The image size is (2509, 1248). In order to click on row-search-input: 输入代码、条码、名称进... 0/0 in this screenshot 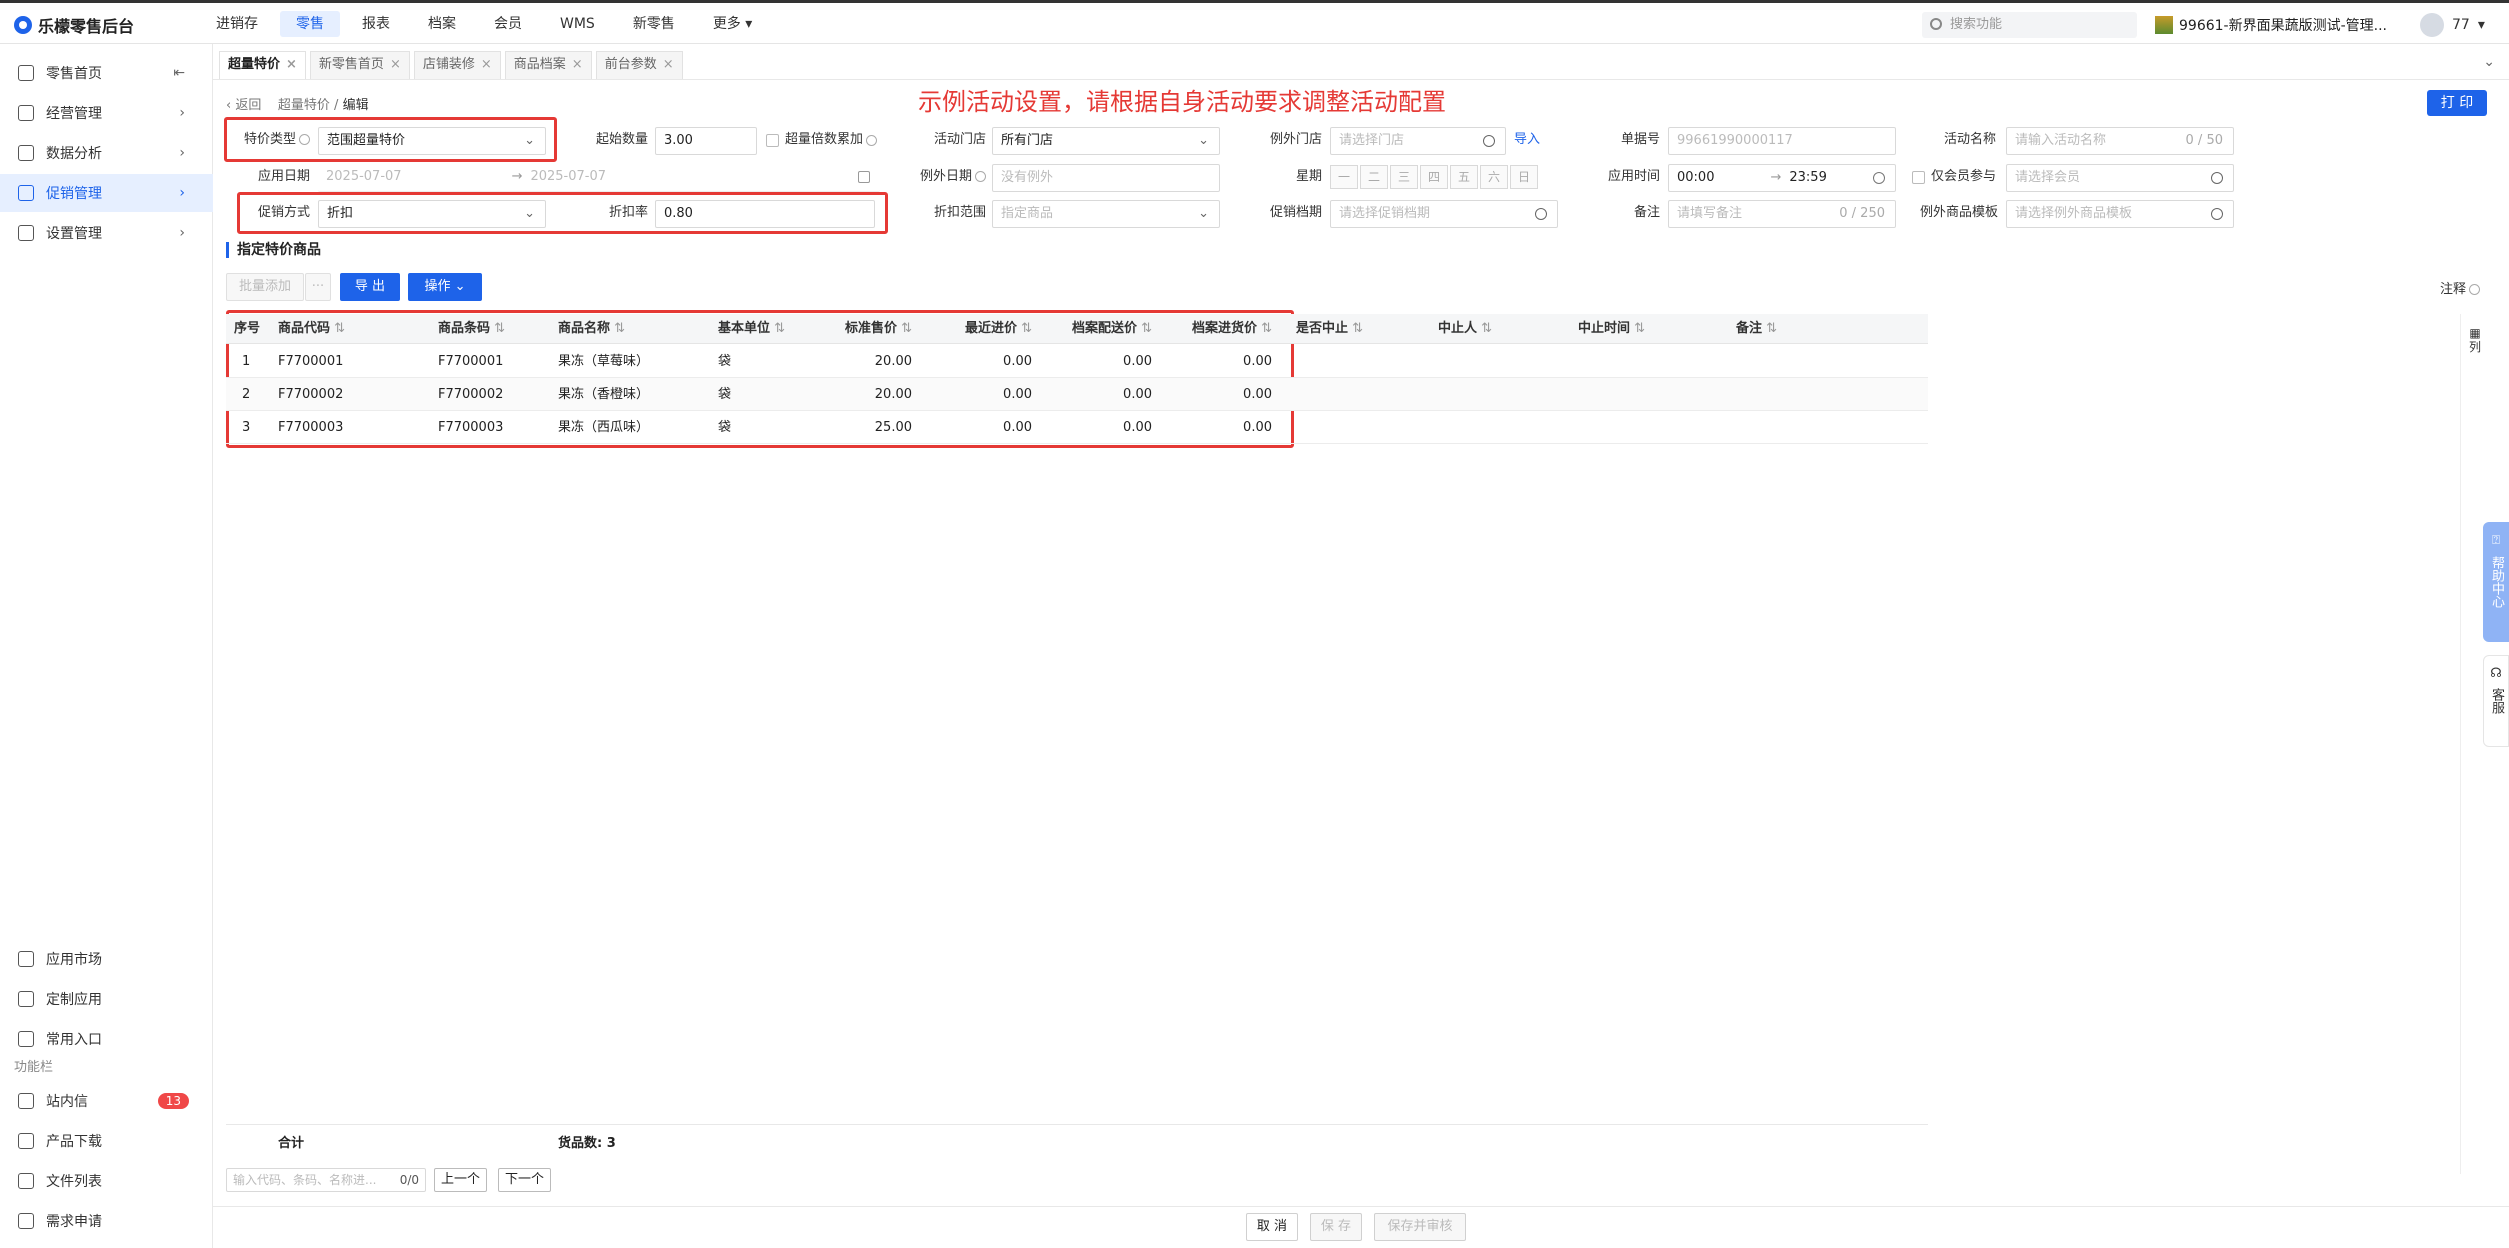, I will do `click(326, 1180)`.